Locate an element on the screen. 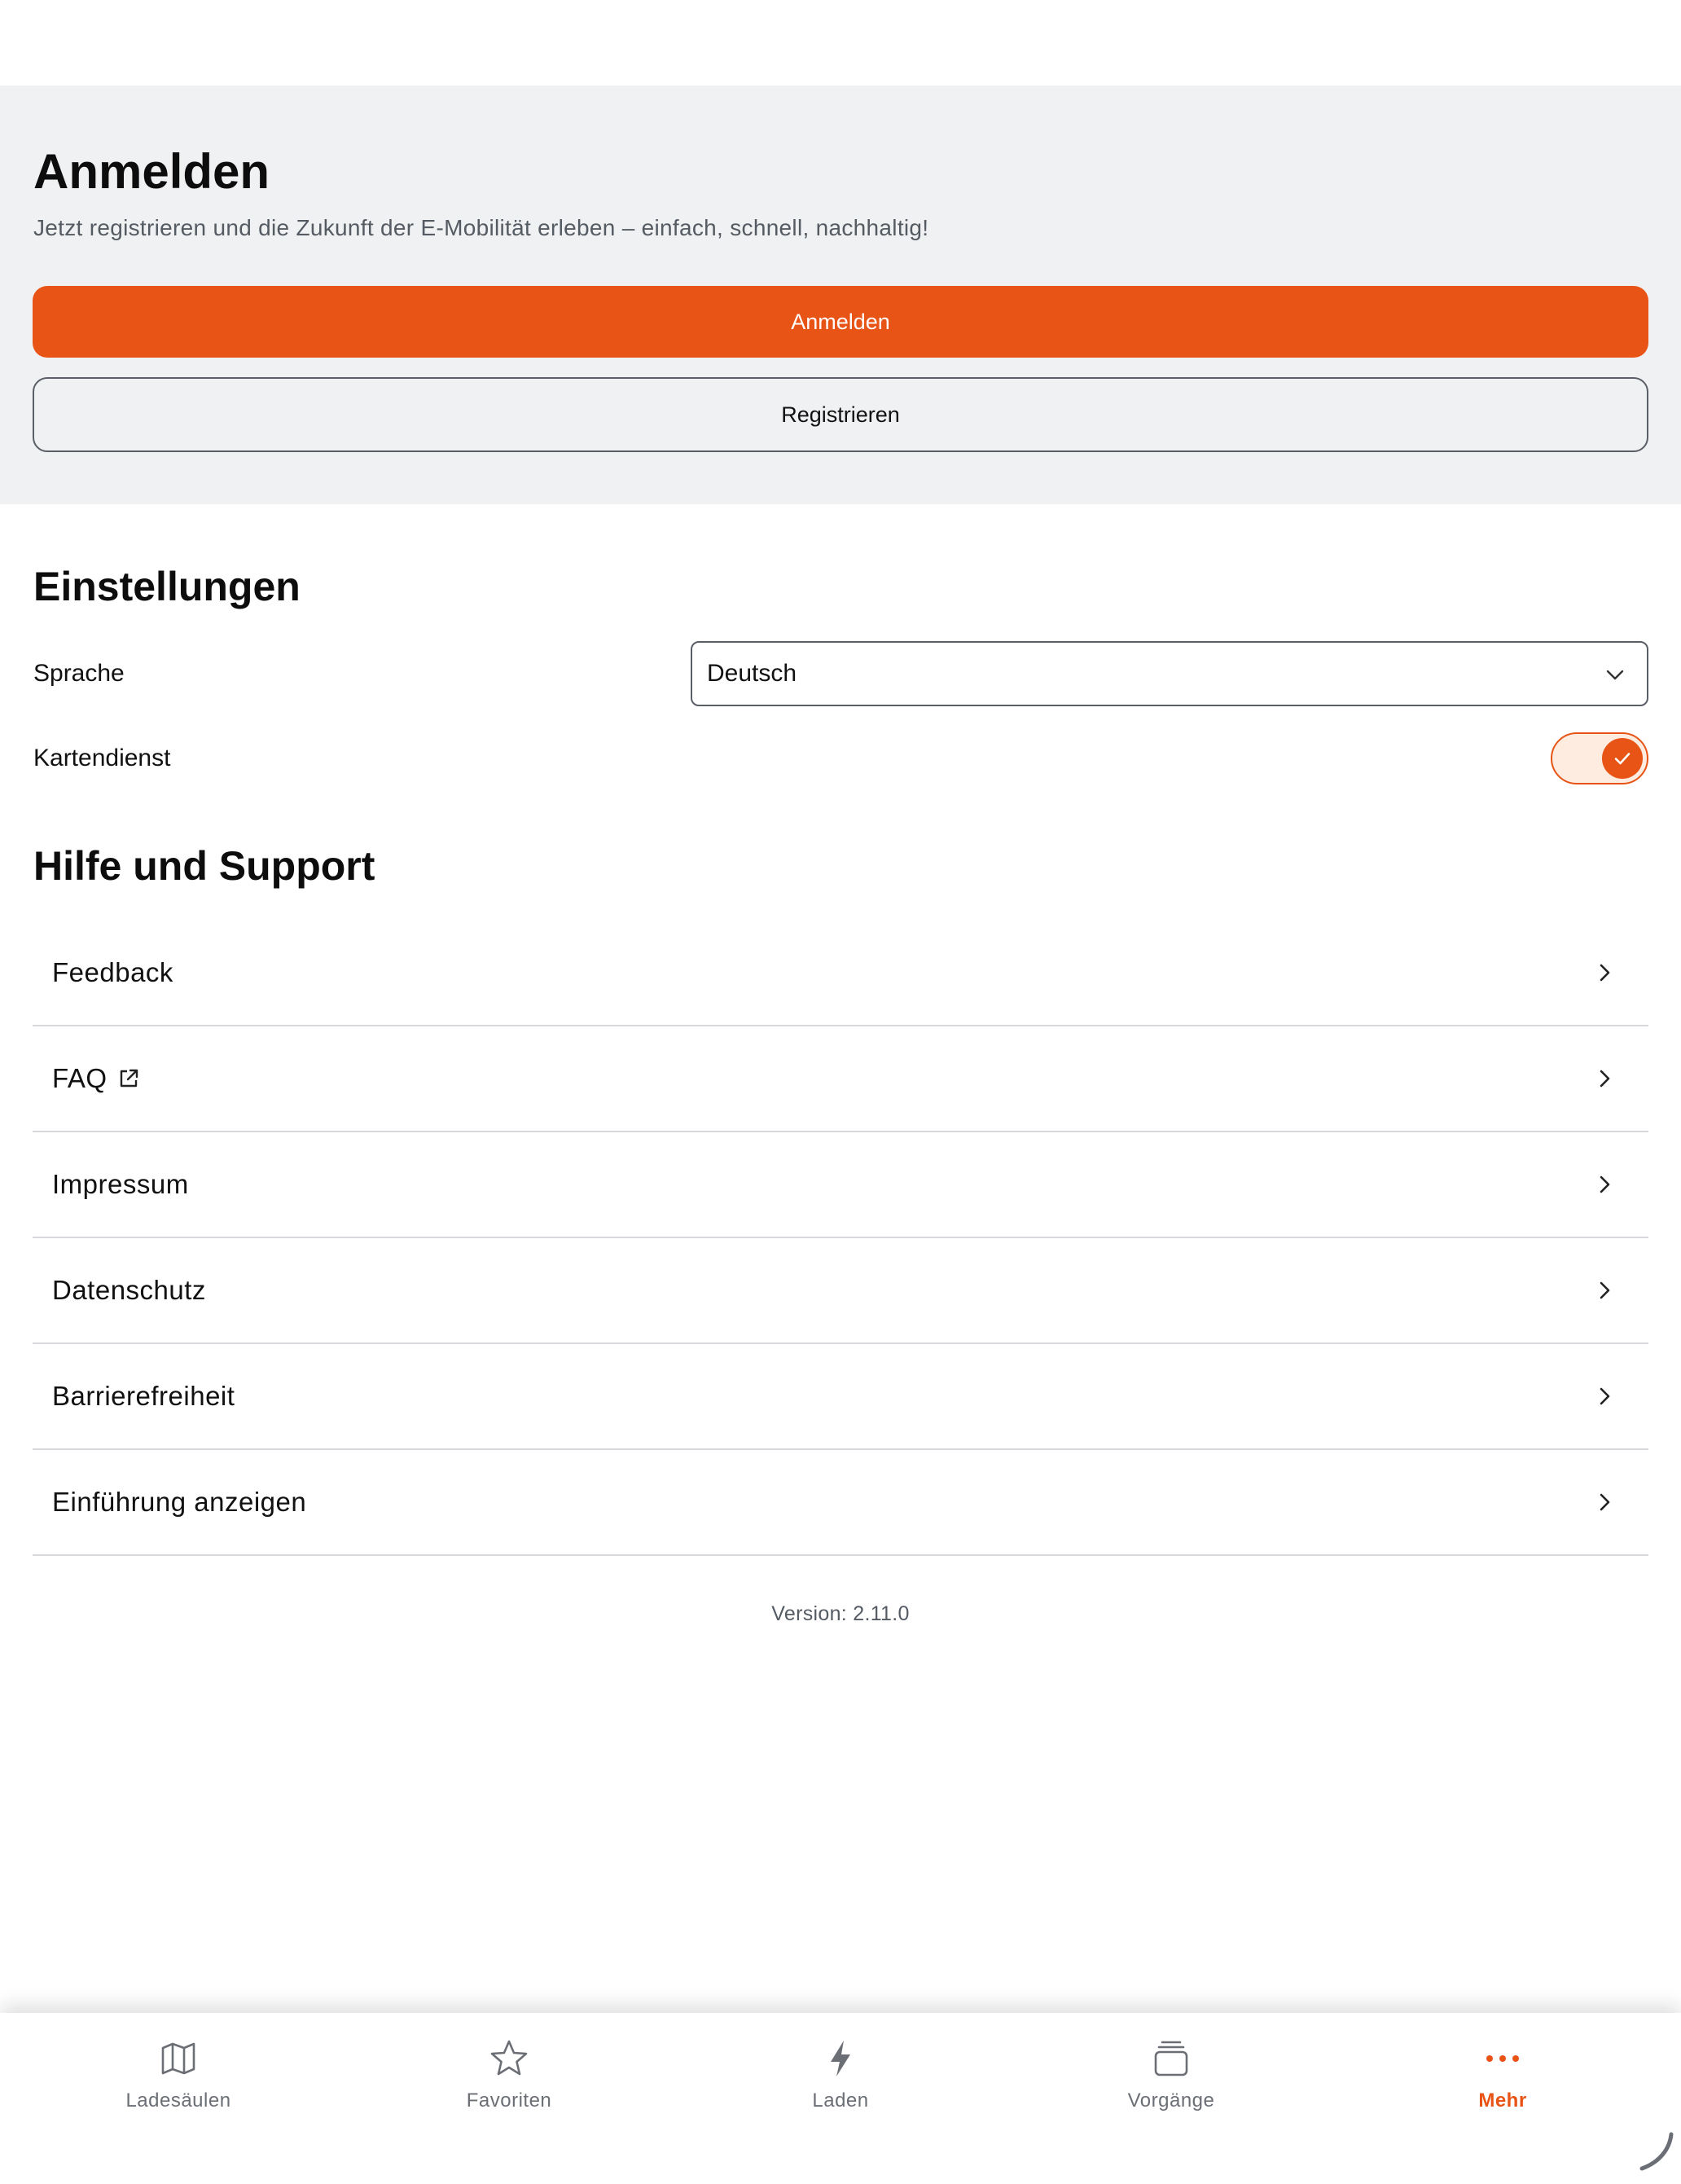 The image size is (1681, 2184). help-item-feedback: Feedback is located at coordinates (840, 973).